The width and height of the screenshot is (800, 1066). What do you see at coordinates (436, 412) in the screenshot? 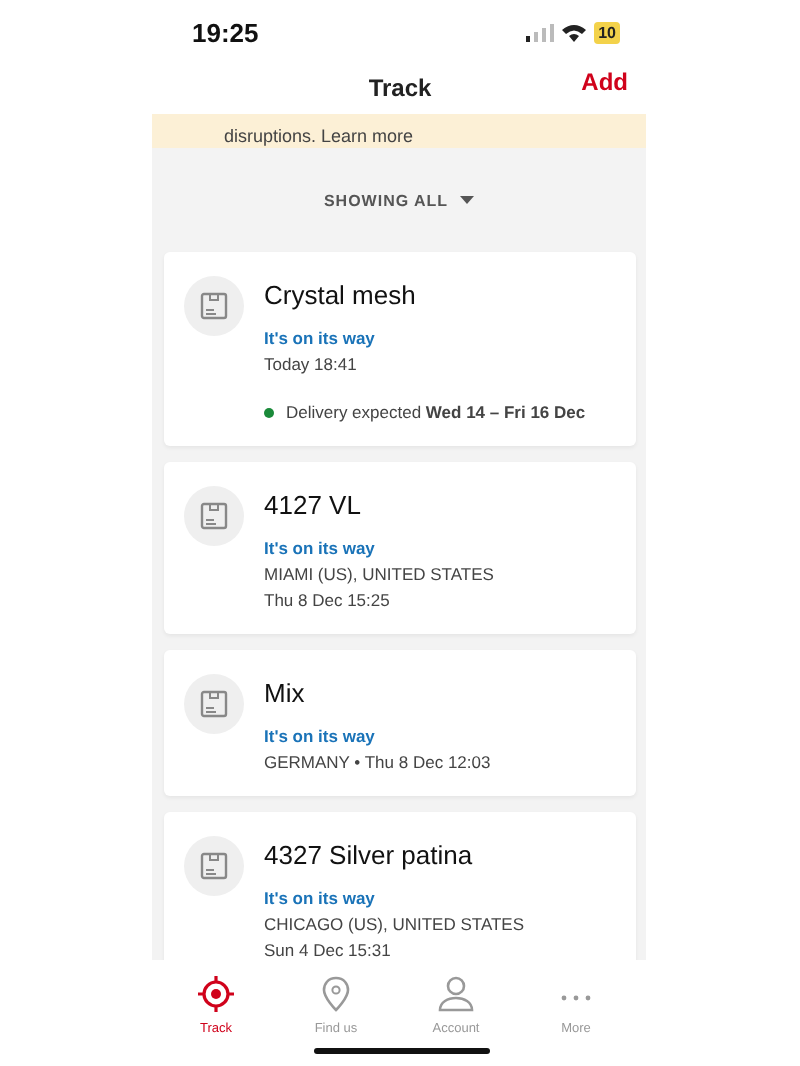
I see `delivery-estimate: Delivery expected Wed 14 – Fri 16 Dec` at bounding box center [436, 412].